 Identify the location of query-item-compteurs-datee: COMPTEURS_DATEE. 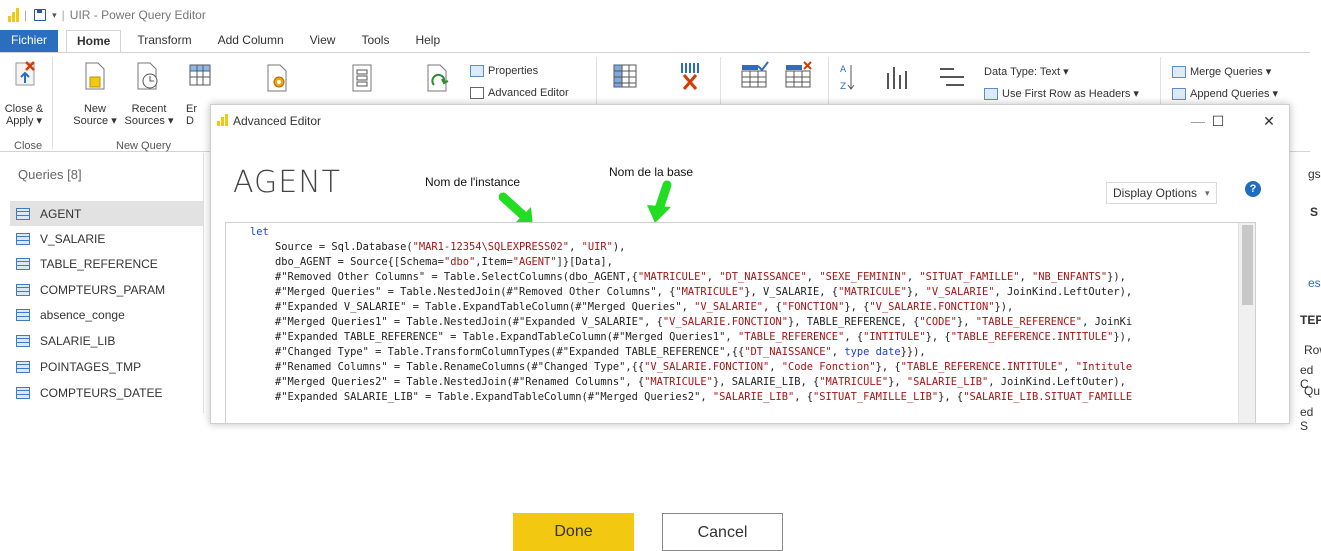
(107, 392).